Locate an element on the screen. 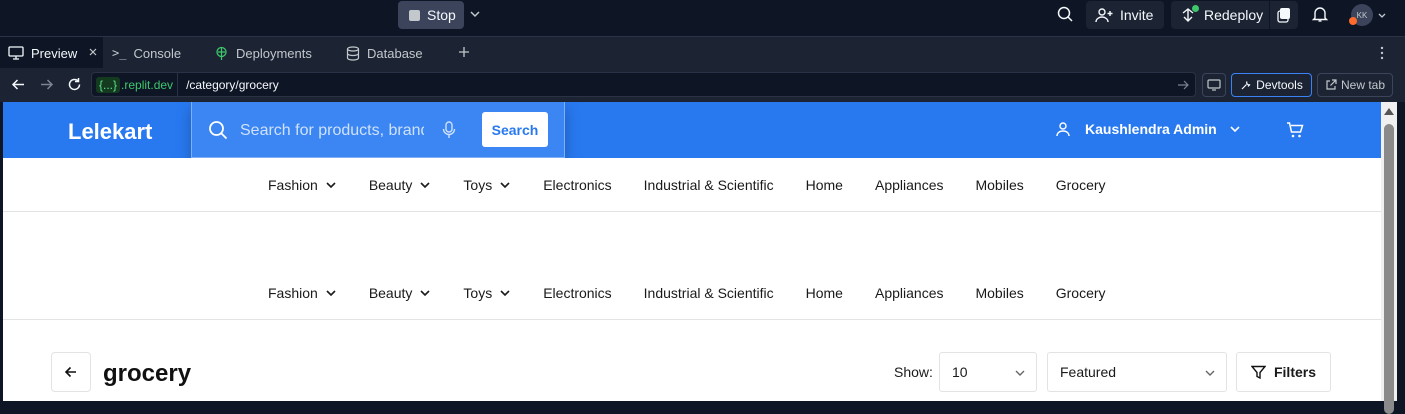 The height and width of the screenshot is (414, 1405). tab-label: Console is located at coordinates (157, 53).